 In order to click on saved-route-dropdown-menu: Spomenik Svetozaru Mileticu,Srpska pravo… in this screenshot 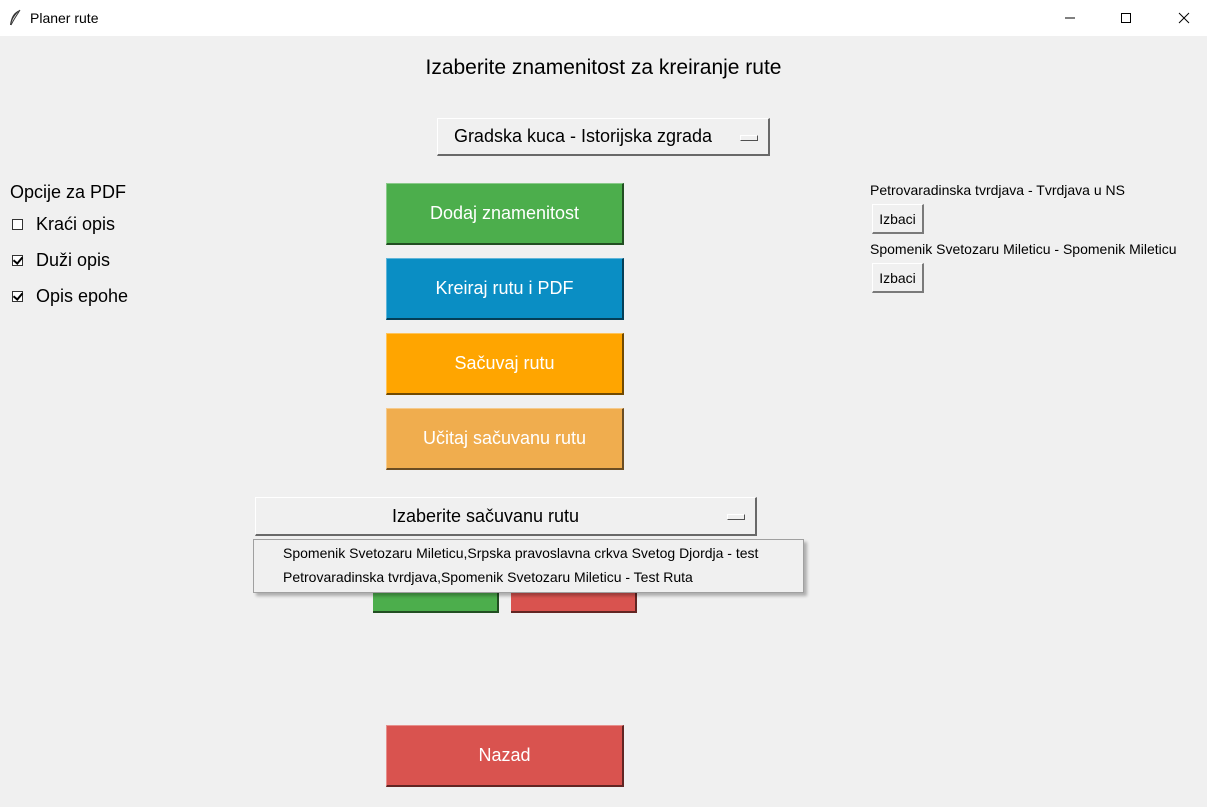, I will do `click(528, 566)`.